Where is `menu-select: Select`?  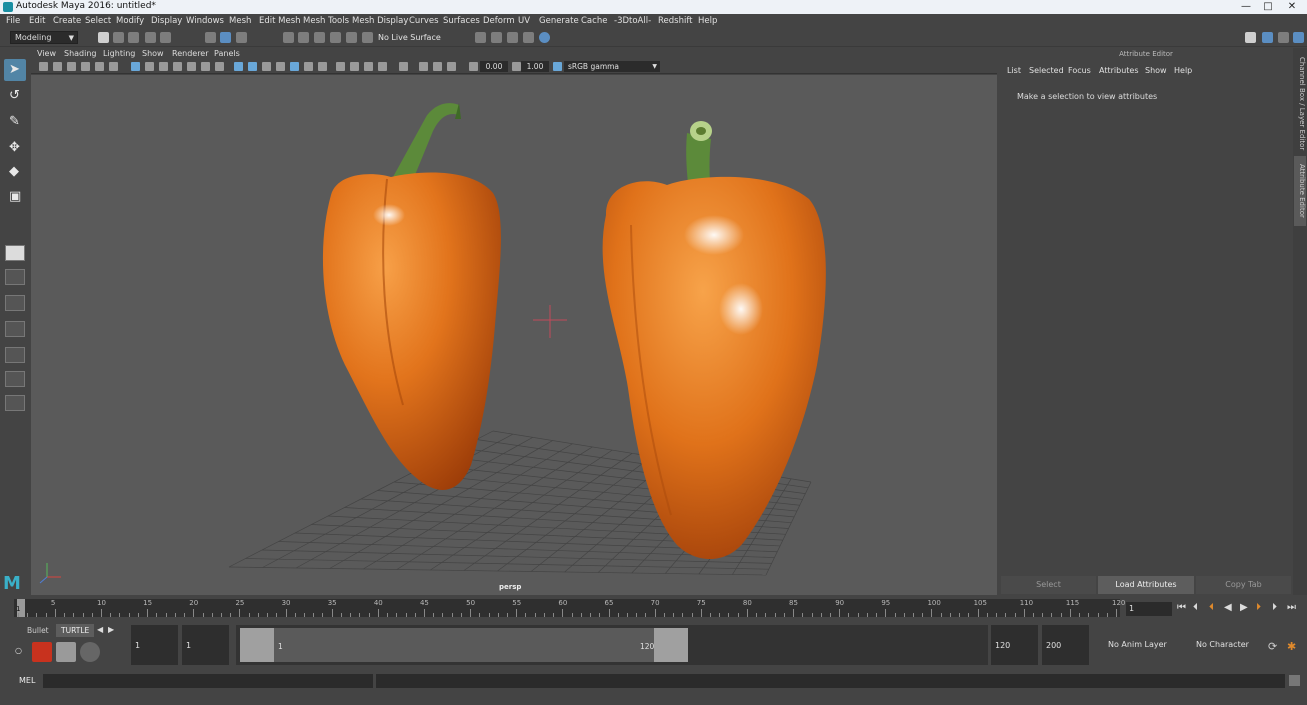 menu-select: Select is located at coordinates (98, 21).